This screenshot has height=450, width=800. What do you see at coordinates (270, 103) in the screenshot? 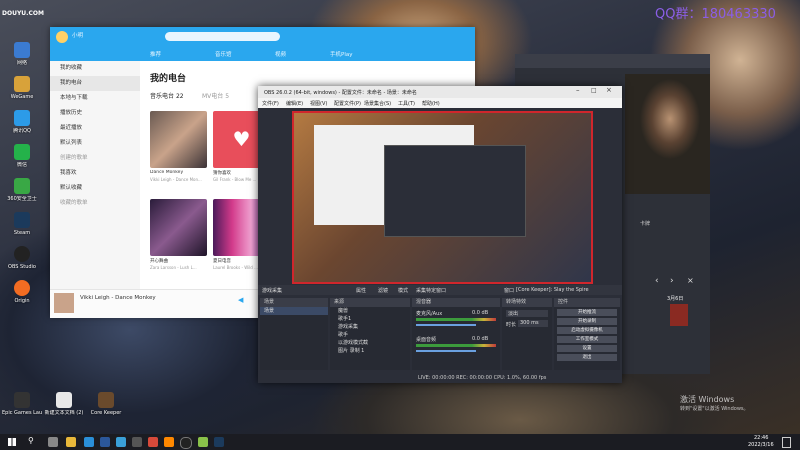
I see `menu-file: 文件(F)` at bounding box center [270, 103].